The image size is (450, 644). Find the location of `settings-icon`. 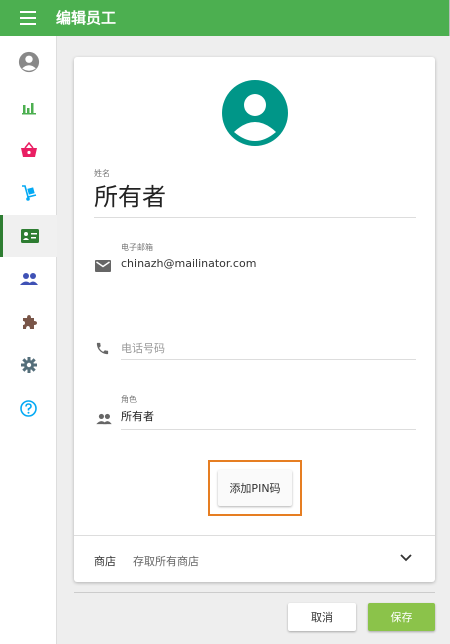

settings-icon is located at coordinates (28, 365).